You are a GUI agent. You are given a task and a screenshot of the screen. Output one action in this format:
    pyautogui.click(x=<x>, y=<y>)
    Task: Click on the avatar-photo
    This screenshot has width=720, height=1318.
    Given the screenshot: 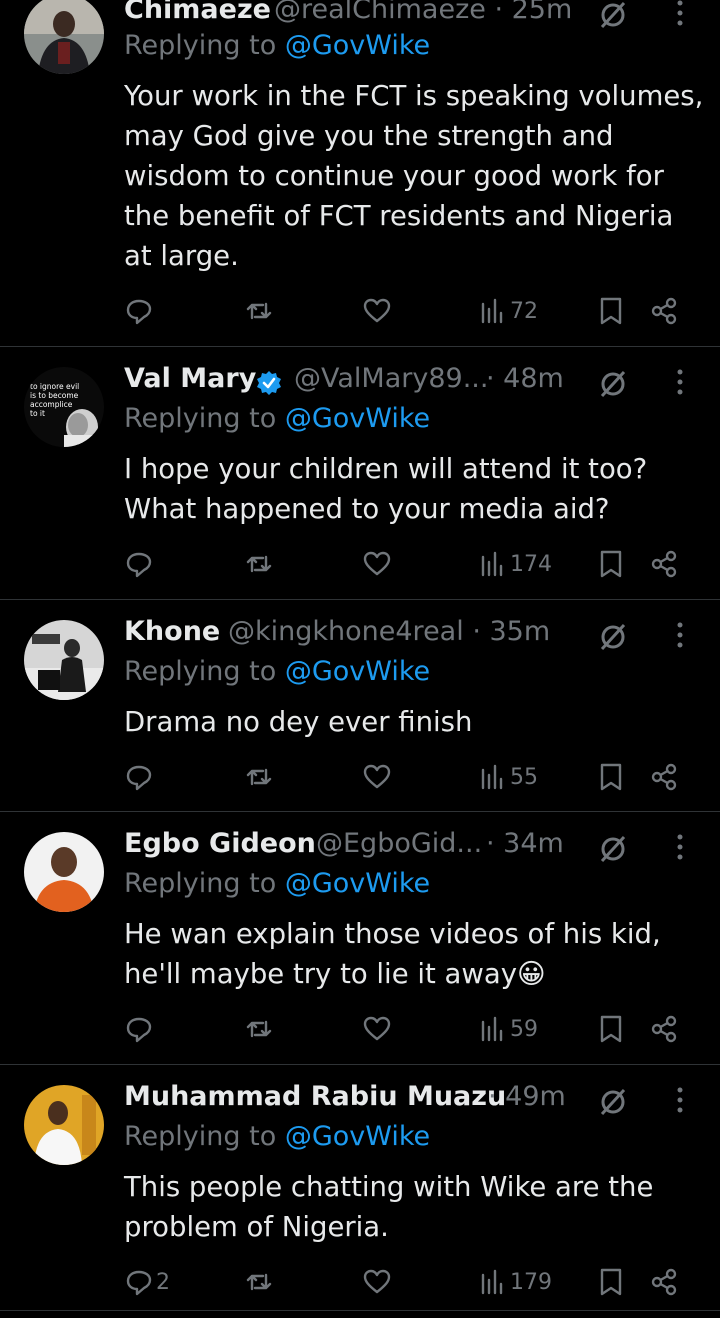 What is the action you would take?
    pyautogui.click(x=64, y=1125)
    